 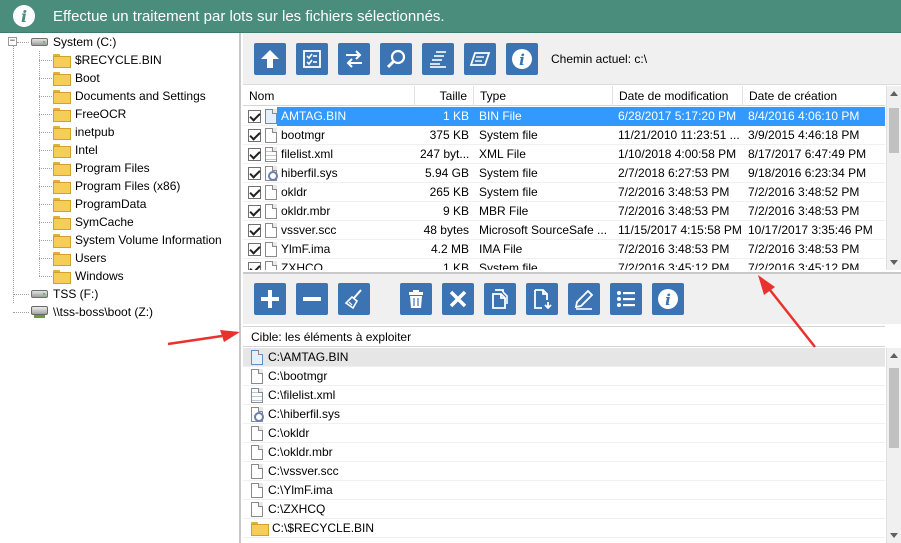 What do you see at coordinates (75, 150) in the screenshot?
I see `tree-item-folder: Intel` at bounding box center [75, 150].